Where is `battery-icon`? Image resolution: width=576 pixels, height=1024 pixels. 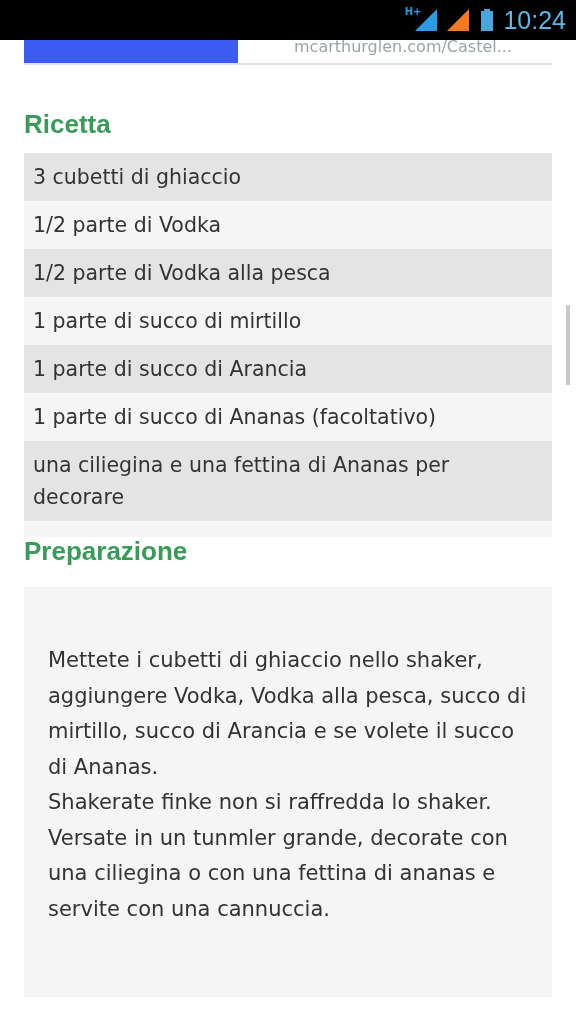 battery-icon is located at coordinates (487, 20).